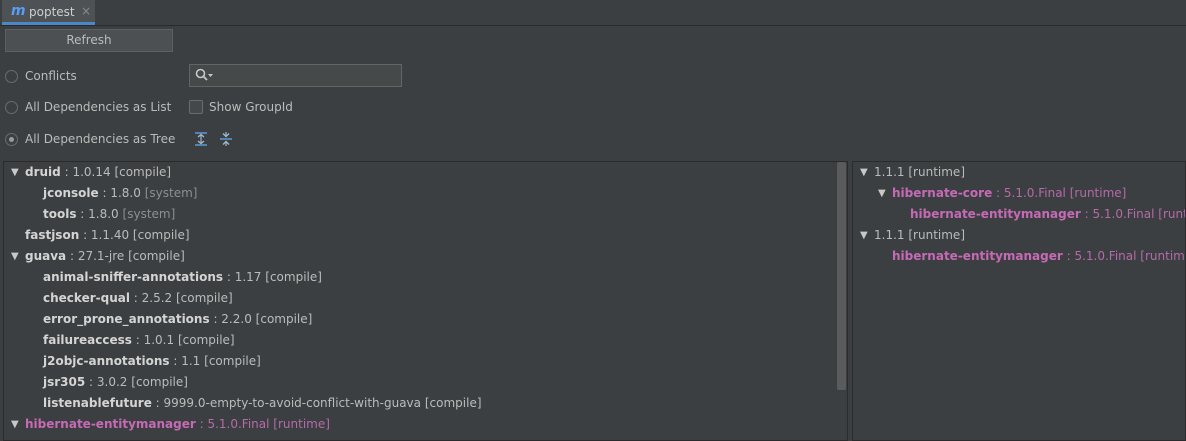 Image resolution: width=1186 pixels, height=441 pixels. Describe the element at coordinates (98, 107) in the screenshot. I see `list-label: All Dependencies as List` at that location.